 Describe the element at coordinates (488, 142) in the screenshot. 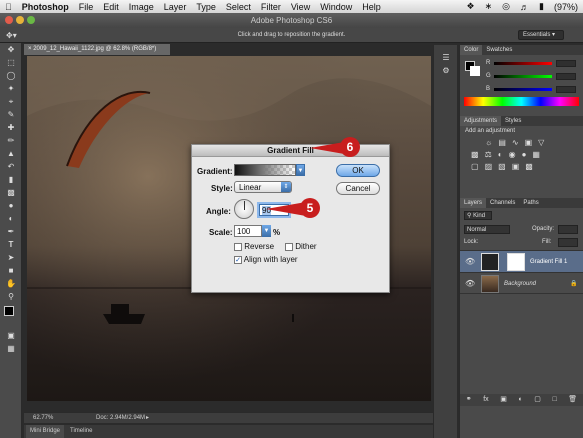

I see `brightness-icon: ☼` at that location.